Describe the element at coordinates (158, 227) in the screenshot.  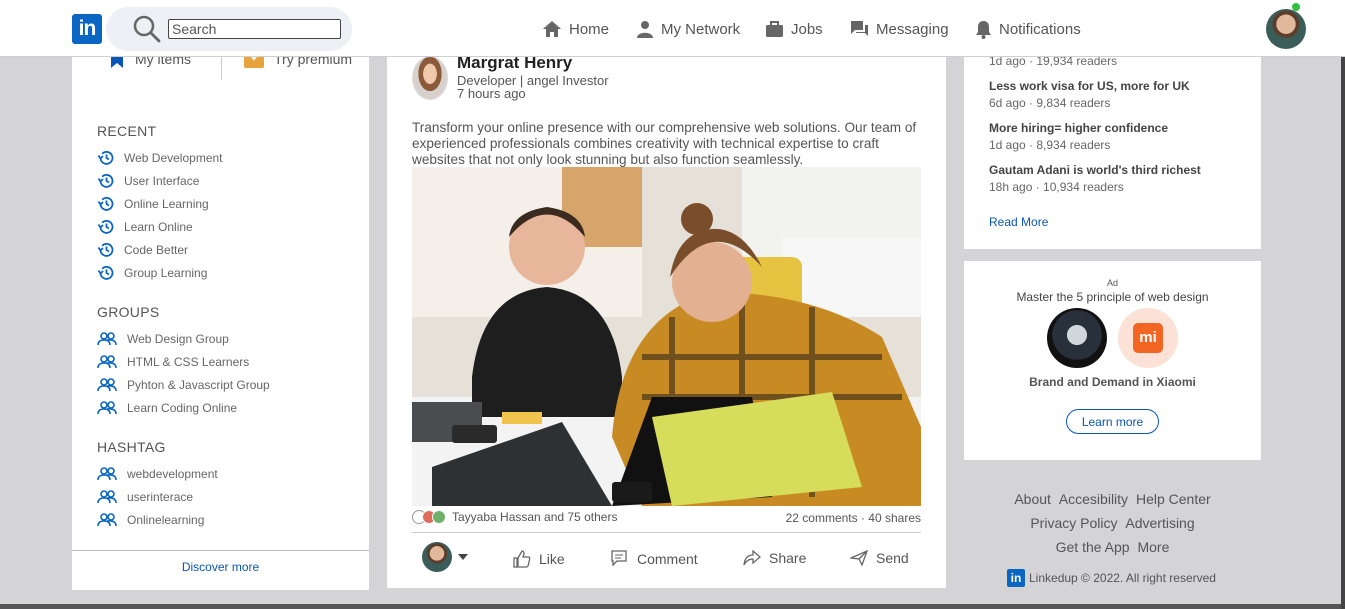
I see `recent-item-label: Learn Online` at that location.